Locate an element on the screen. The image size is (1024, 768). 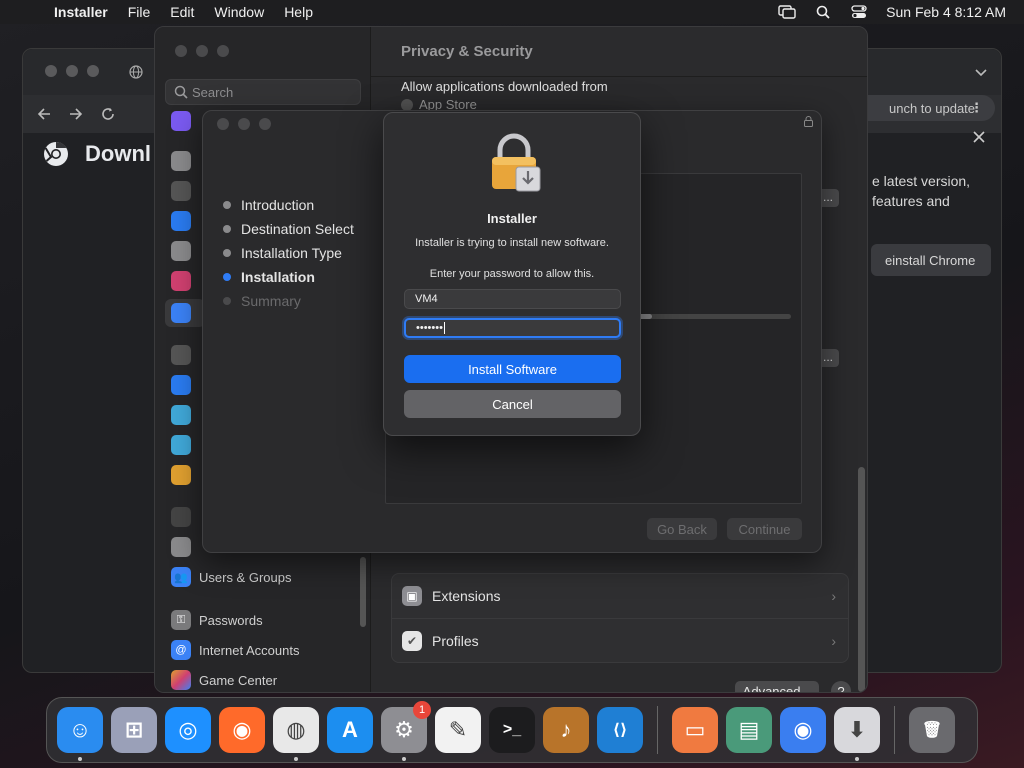
menu-window: Window is located at coordinates (239, 12).